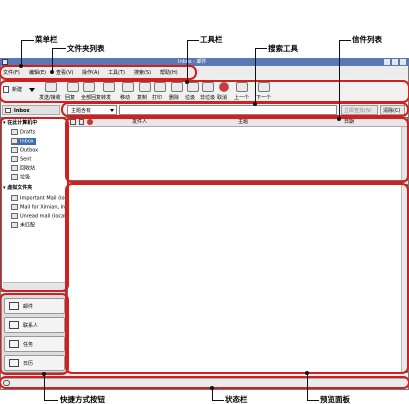 The image size is (409, 404). What do you see at coordinates (34, 204) in the screenshot?
I see `folder-list-highlight` at bounding box center [34, 204].